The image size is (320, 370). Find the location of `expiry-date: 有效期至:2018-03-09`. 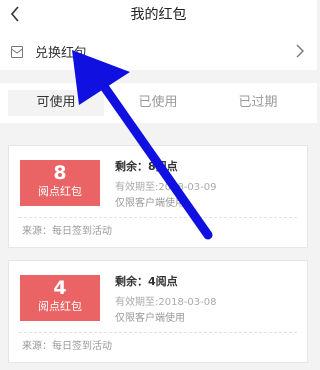

expiry-date: 有效期至:2018-03-09 is located at coordinates (166, 187).